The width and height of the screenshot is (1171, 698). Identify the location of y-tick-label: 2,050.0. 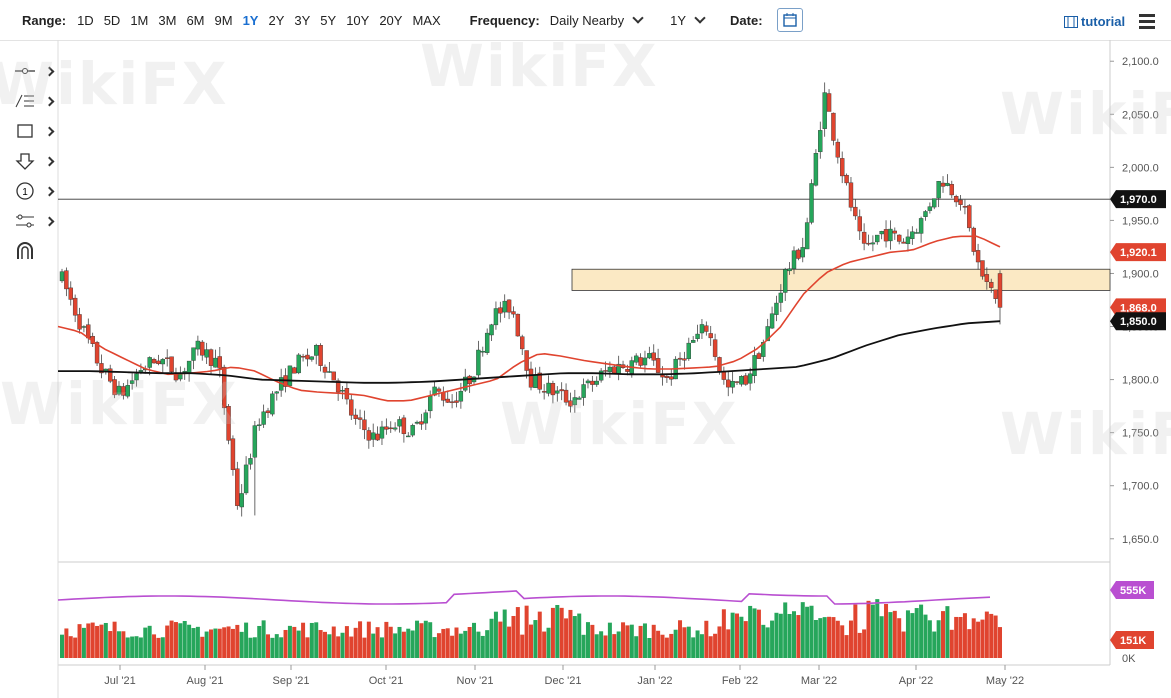
(1140, 115).